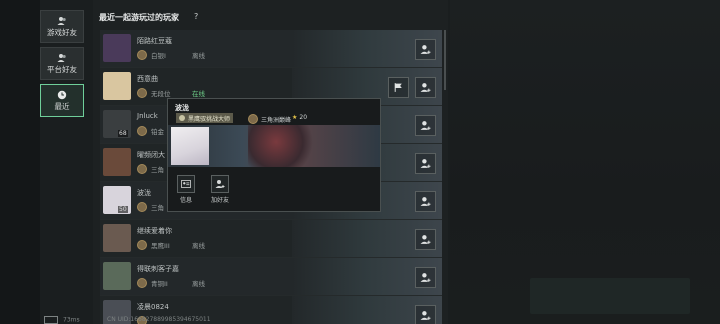 The width and height of the screenshot is (720, 324). Describe the element at coordinates (271, 49) in the screenshot. I see `player-row: 陌路红豆蔻白银I 离线` at that location.